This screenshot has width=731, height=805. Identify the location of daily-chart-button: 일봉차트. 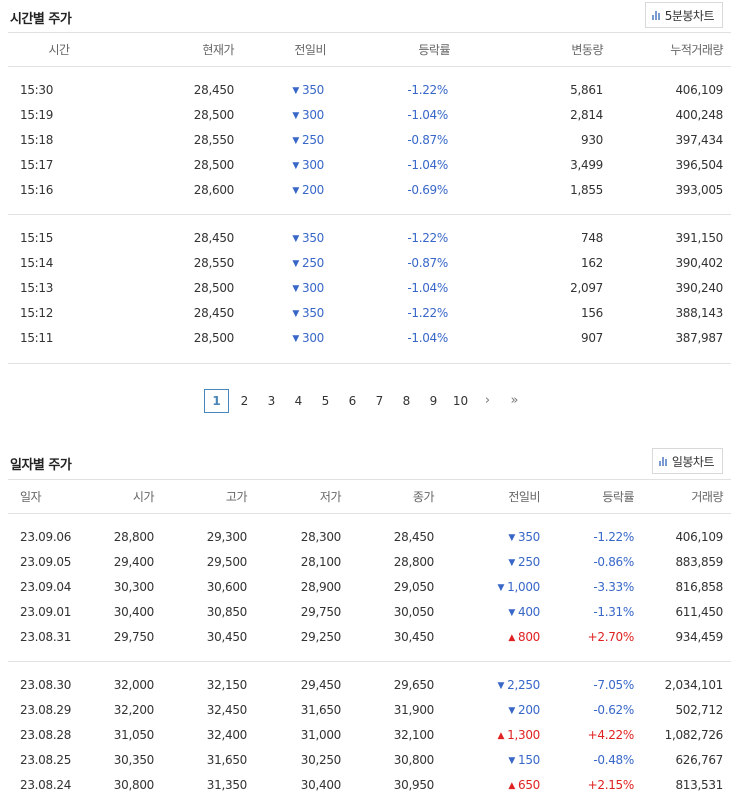
(687, 461).